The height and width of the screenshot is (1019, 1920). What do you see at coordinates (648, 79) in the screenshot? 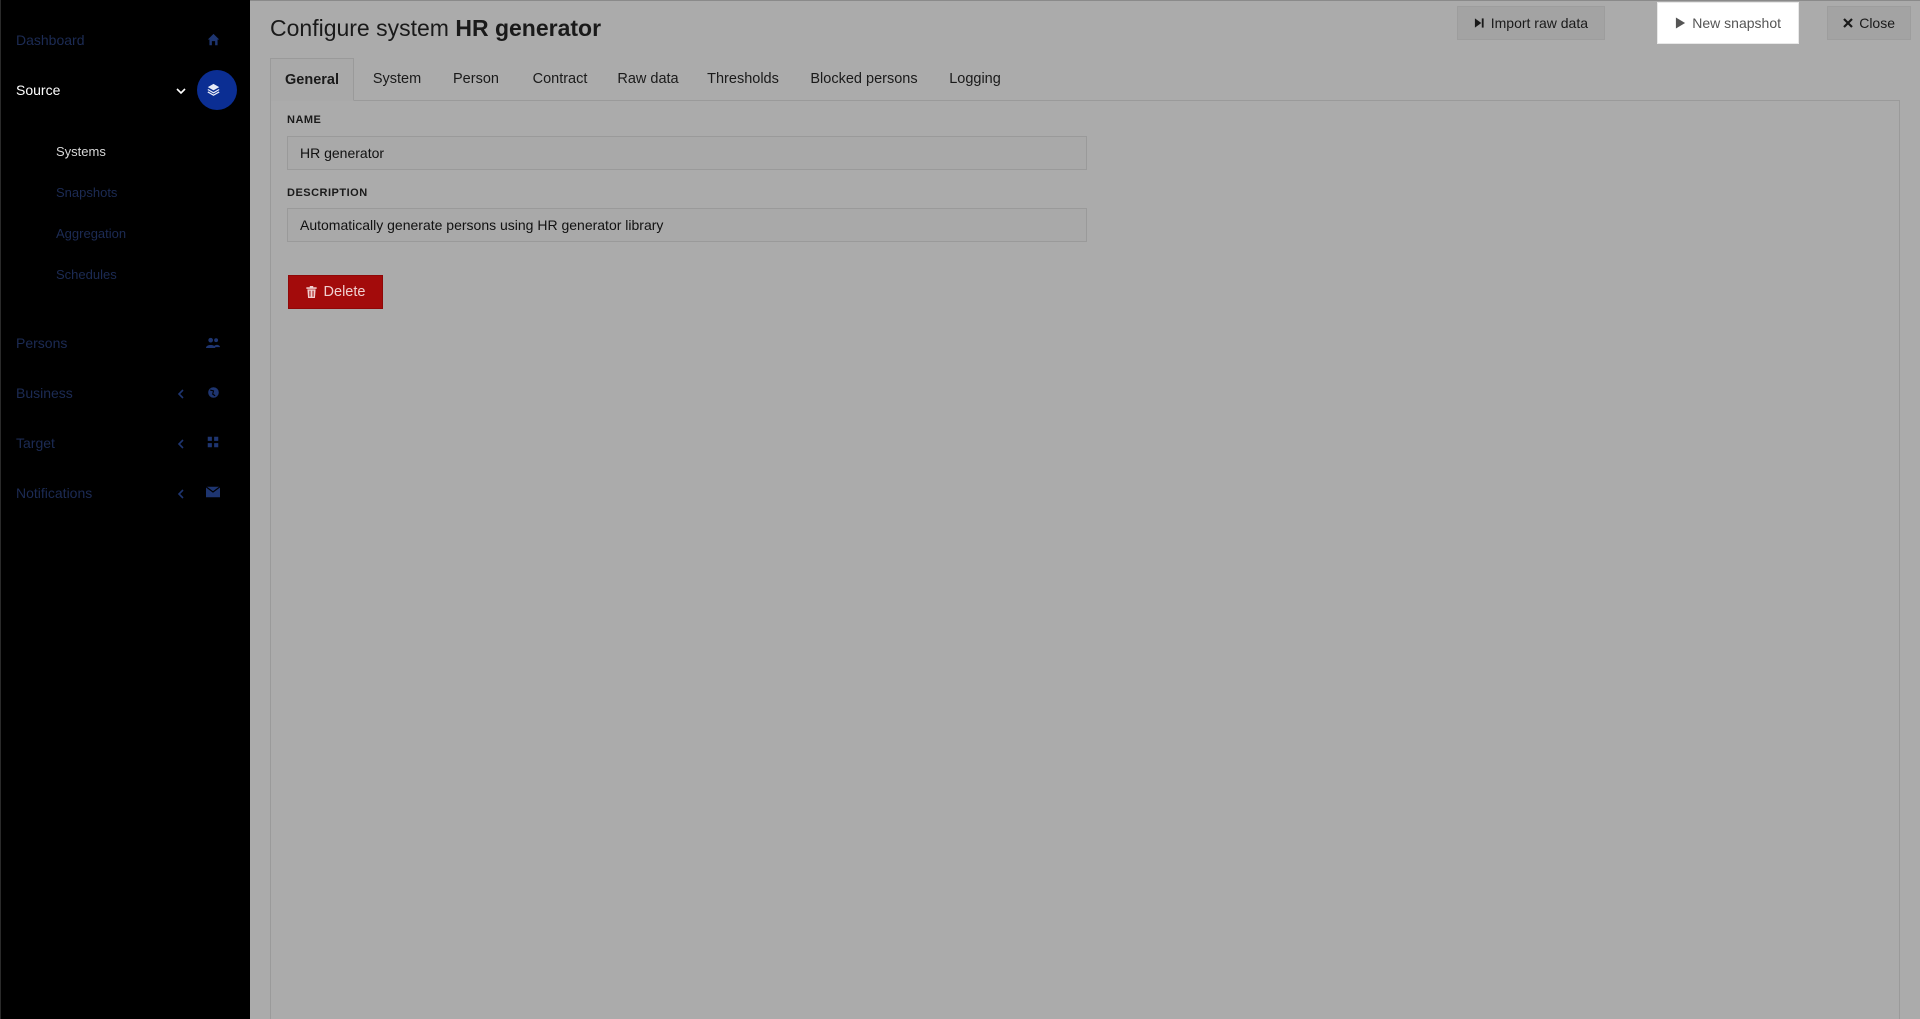
I see `tab-raw-data: Raw data` at bounding box center [648, 79].